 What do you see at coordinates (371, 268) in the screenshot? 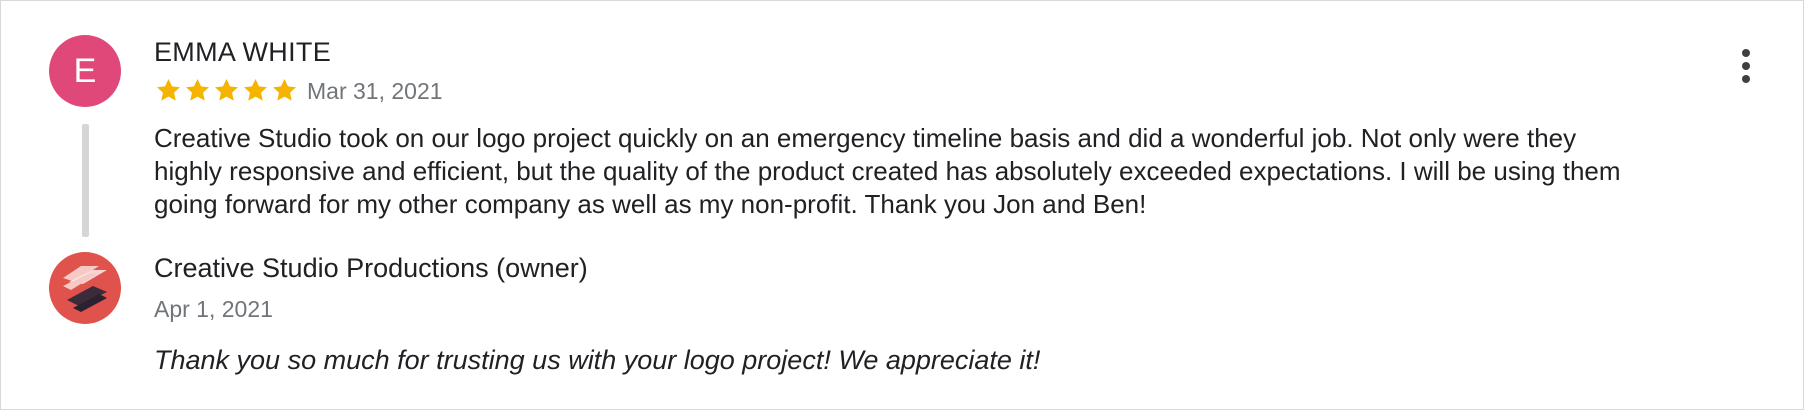
I see `owner-name: Creative Studio Productions (owner)` at bounding box center [371, 268].